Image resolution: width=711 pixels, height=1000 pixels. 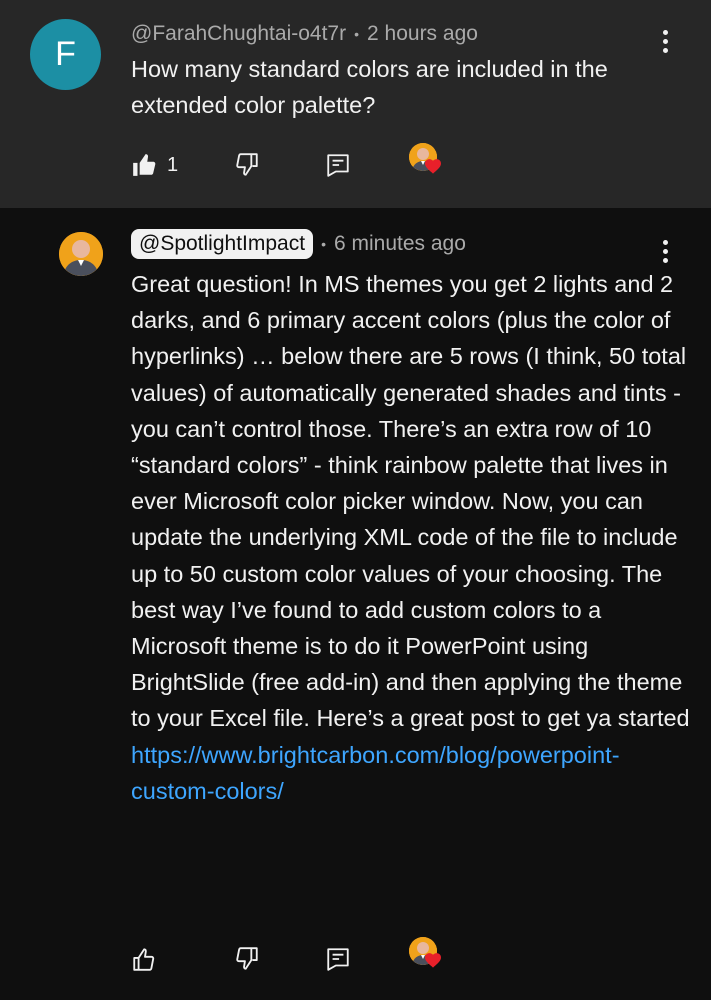 I want to click on like-button: 1, so click(x=154, y=165).